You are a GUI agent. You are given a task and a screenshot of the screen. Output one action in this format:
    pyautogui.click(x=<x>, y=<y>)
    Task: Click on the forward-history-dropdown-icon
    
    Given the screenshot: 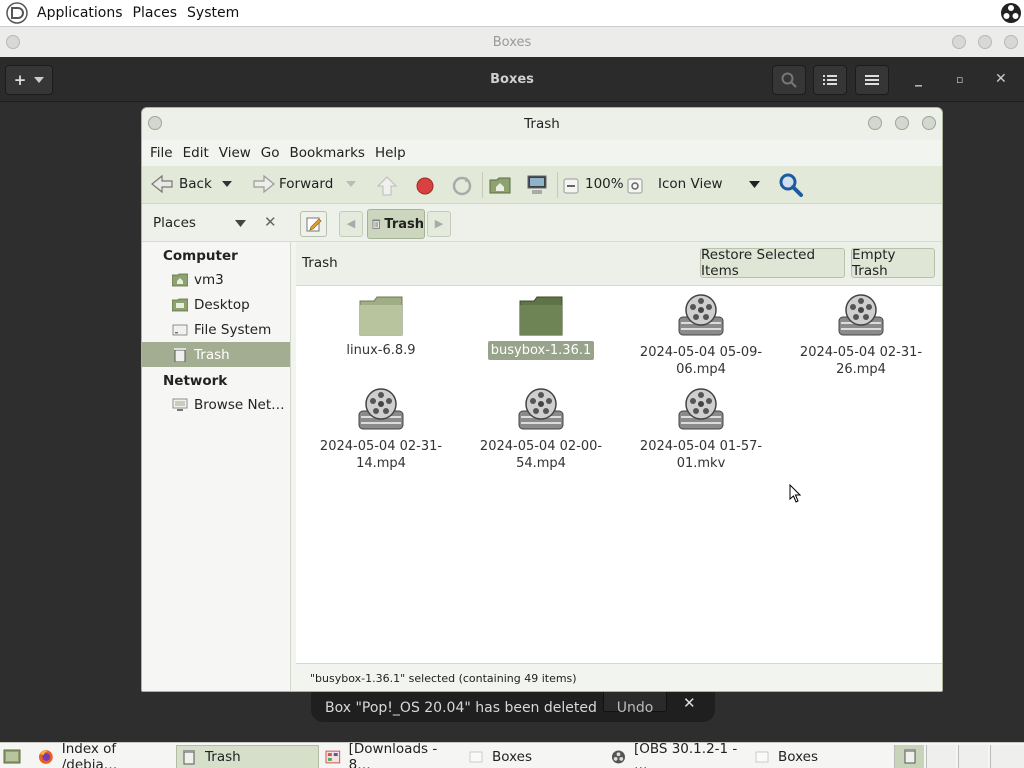 What is the action you would take?
    pyautogui.click(x=351, y=184)
    